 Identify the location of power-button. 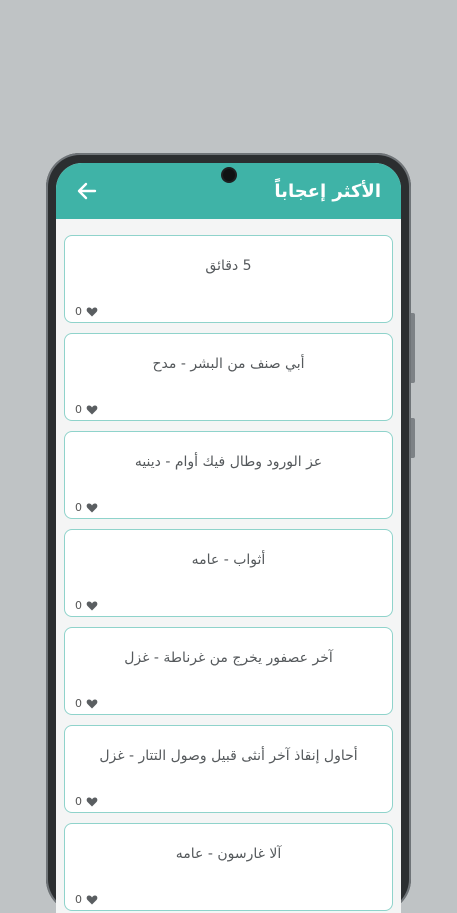
(413, 438).